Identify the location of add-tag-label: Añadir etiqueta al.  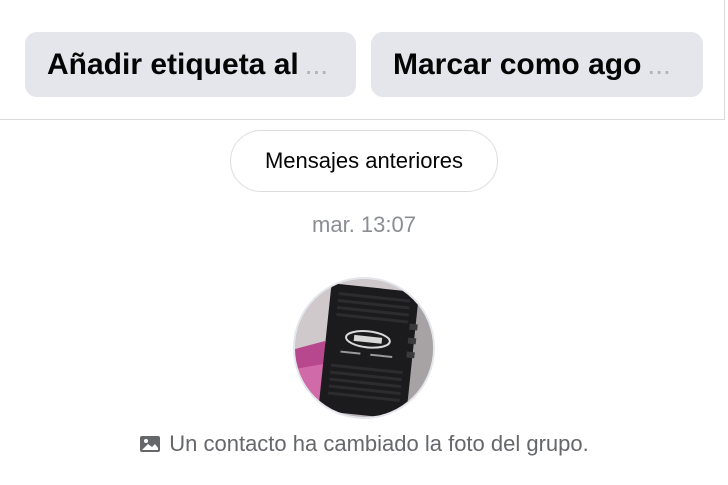
(173, 64).